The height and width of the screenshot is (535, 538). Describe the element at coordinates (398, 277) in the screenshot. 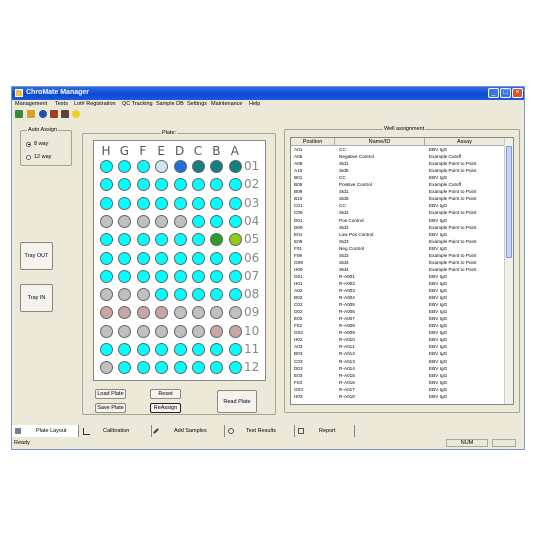

I see `table-row: G01 R-A001 EBV IgG` at that location.